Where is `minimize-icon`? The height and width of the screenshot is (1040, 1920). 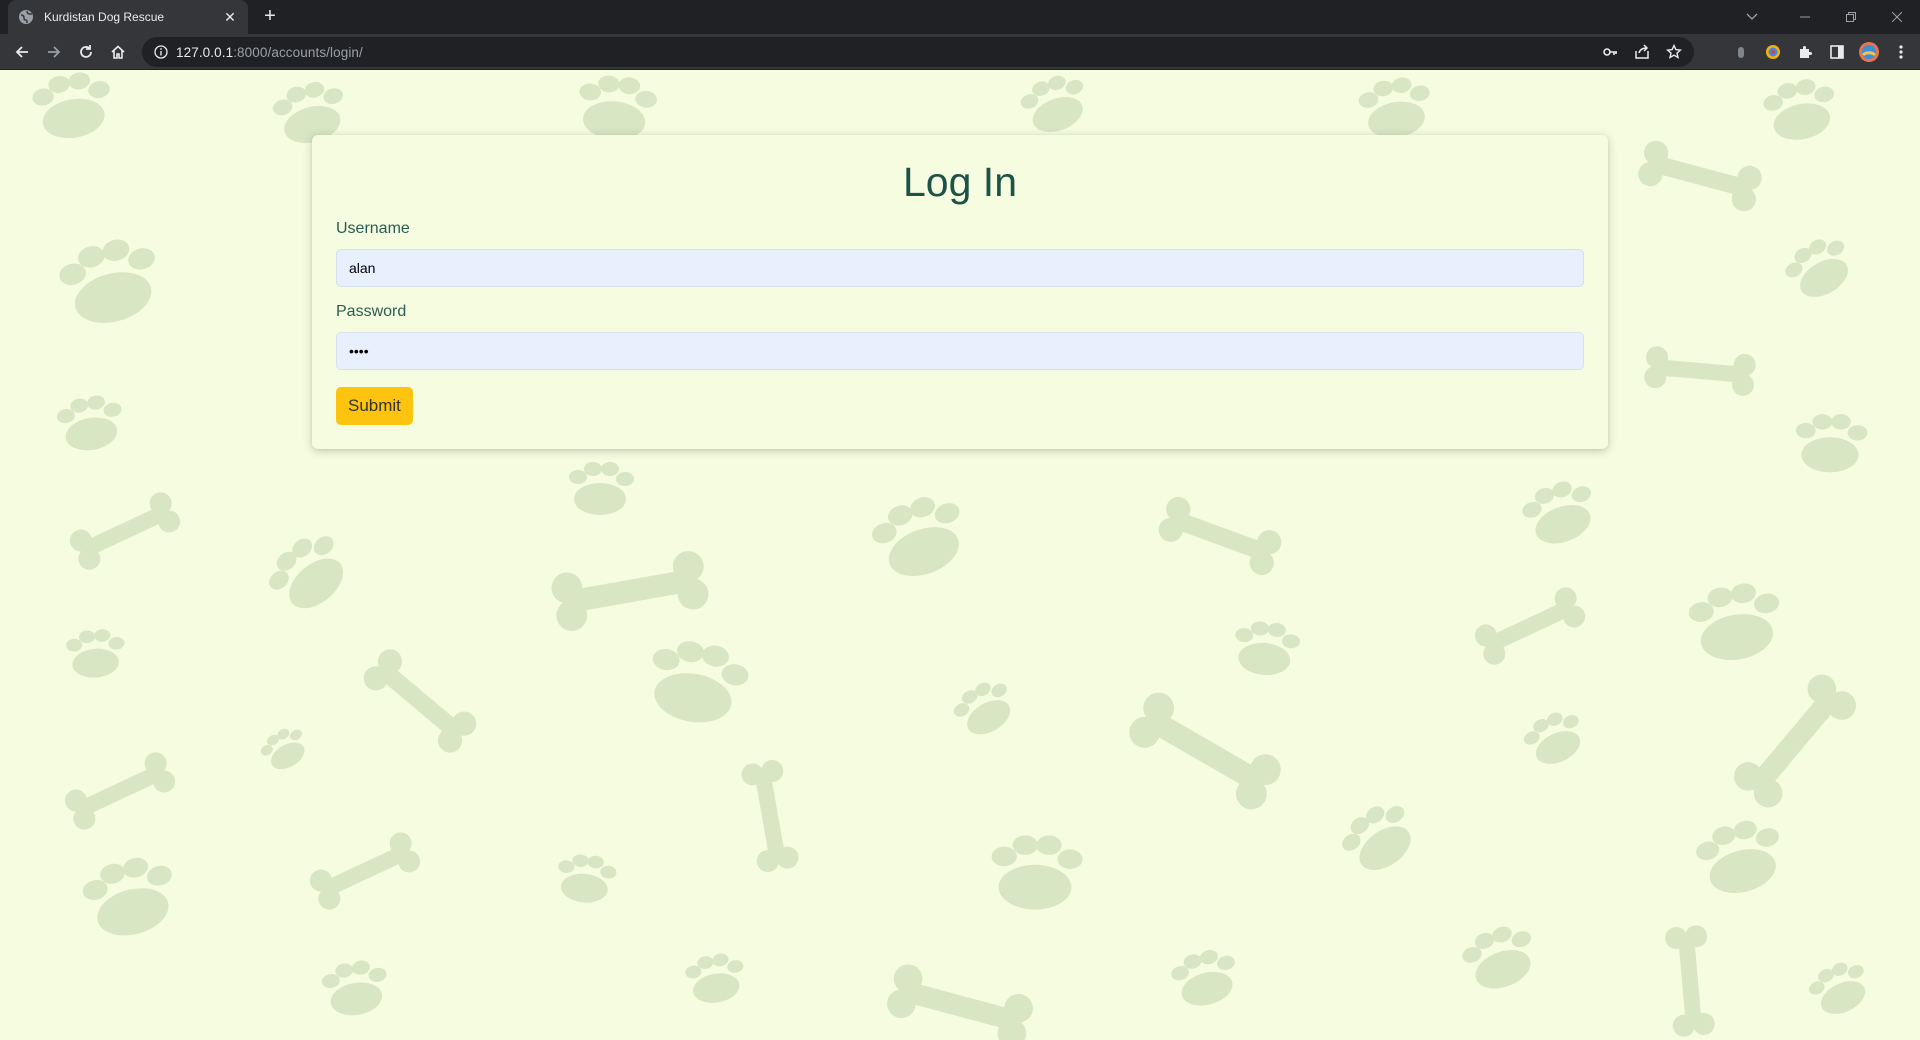 minimize-icon is located at coordinates (1805, 17).